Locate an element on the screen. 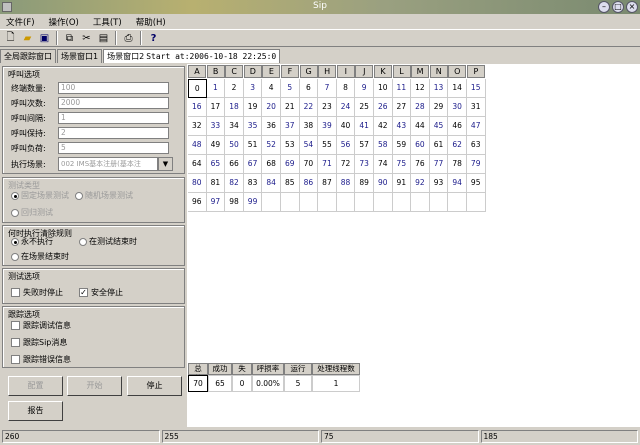 The image size is (640, 445). grid-cell: 81 is located at coordinates (216, 183).